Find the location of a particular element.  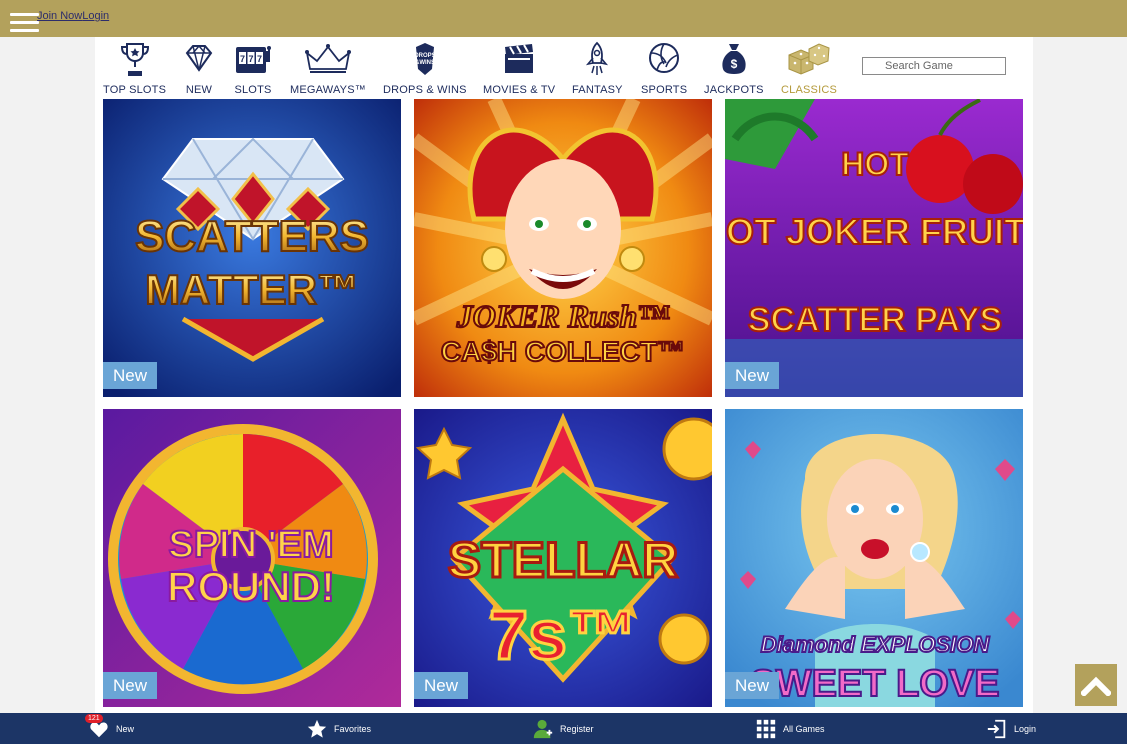

slot-machine-icon: 7 7 7 is located at coordinates (253, 59).